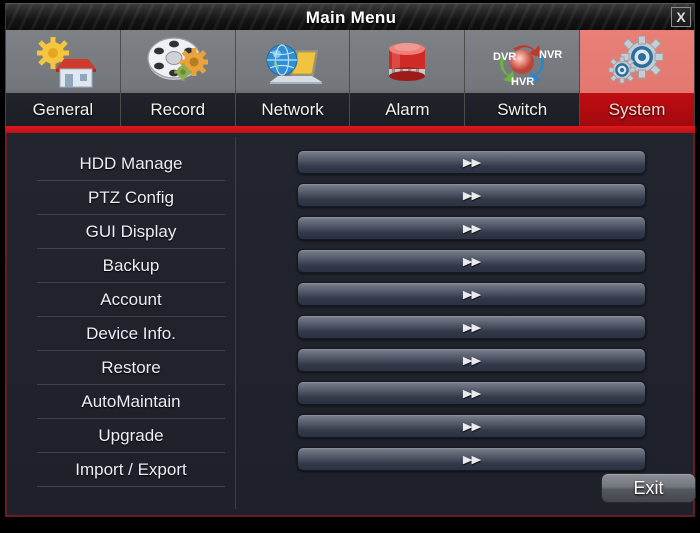  Describe the element at coordinates (504, 57) in the screenshot. I see `switch-icon-label-dvr: DVR` at that location.